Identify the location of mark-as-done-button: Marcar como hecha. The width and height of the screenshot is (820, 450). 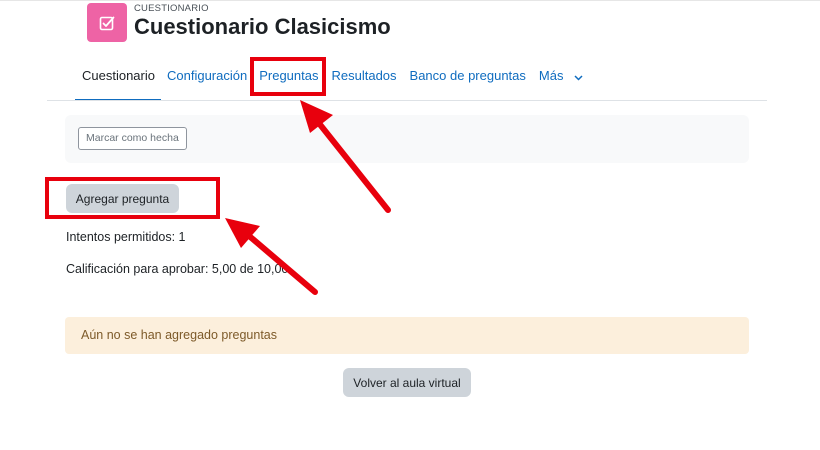
(132, 138).